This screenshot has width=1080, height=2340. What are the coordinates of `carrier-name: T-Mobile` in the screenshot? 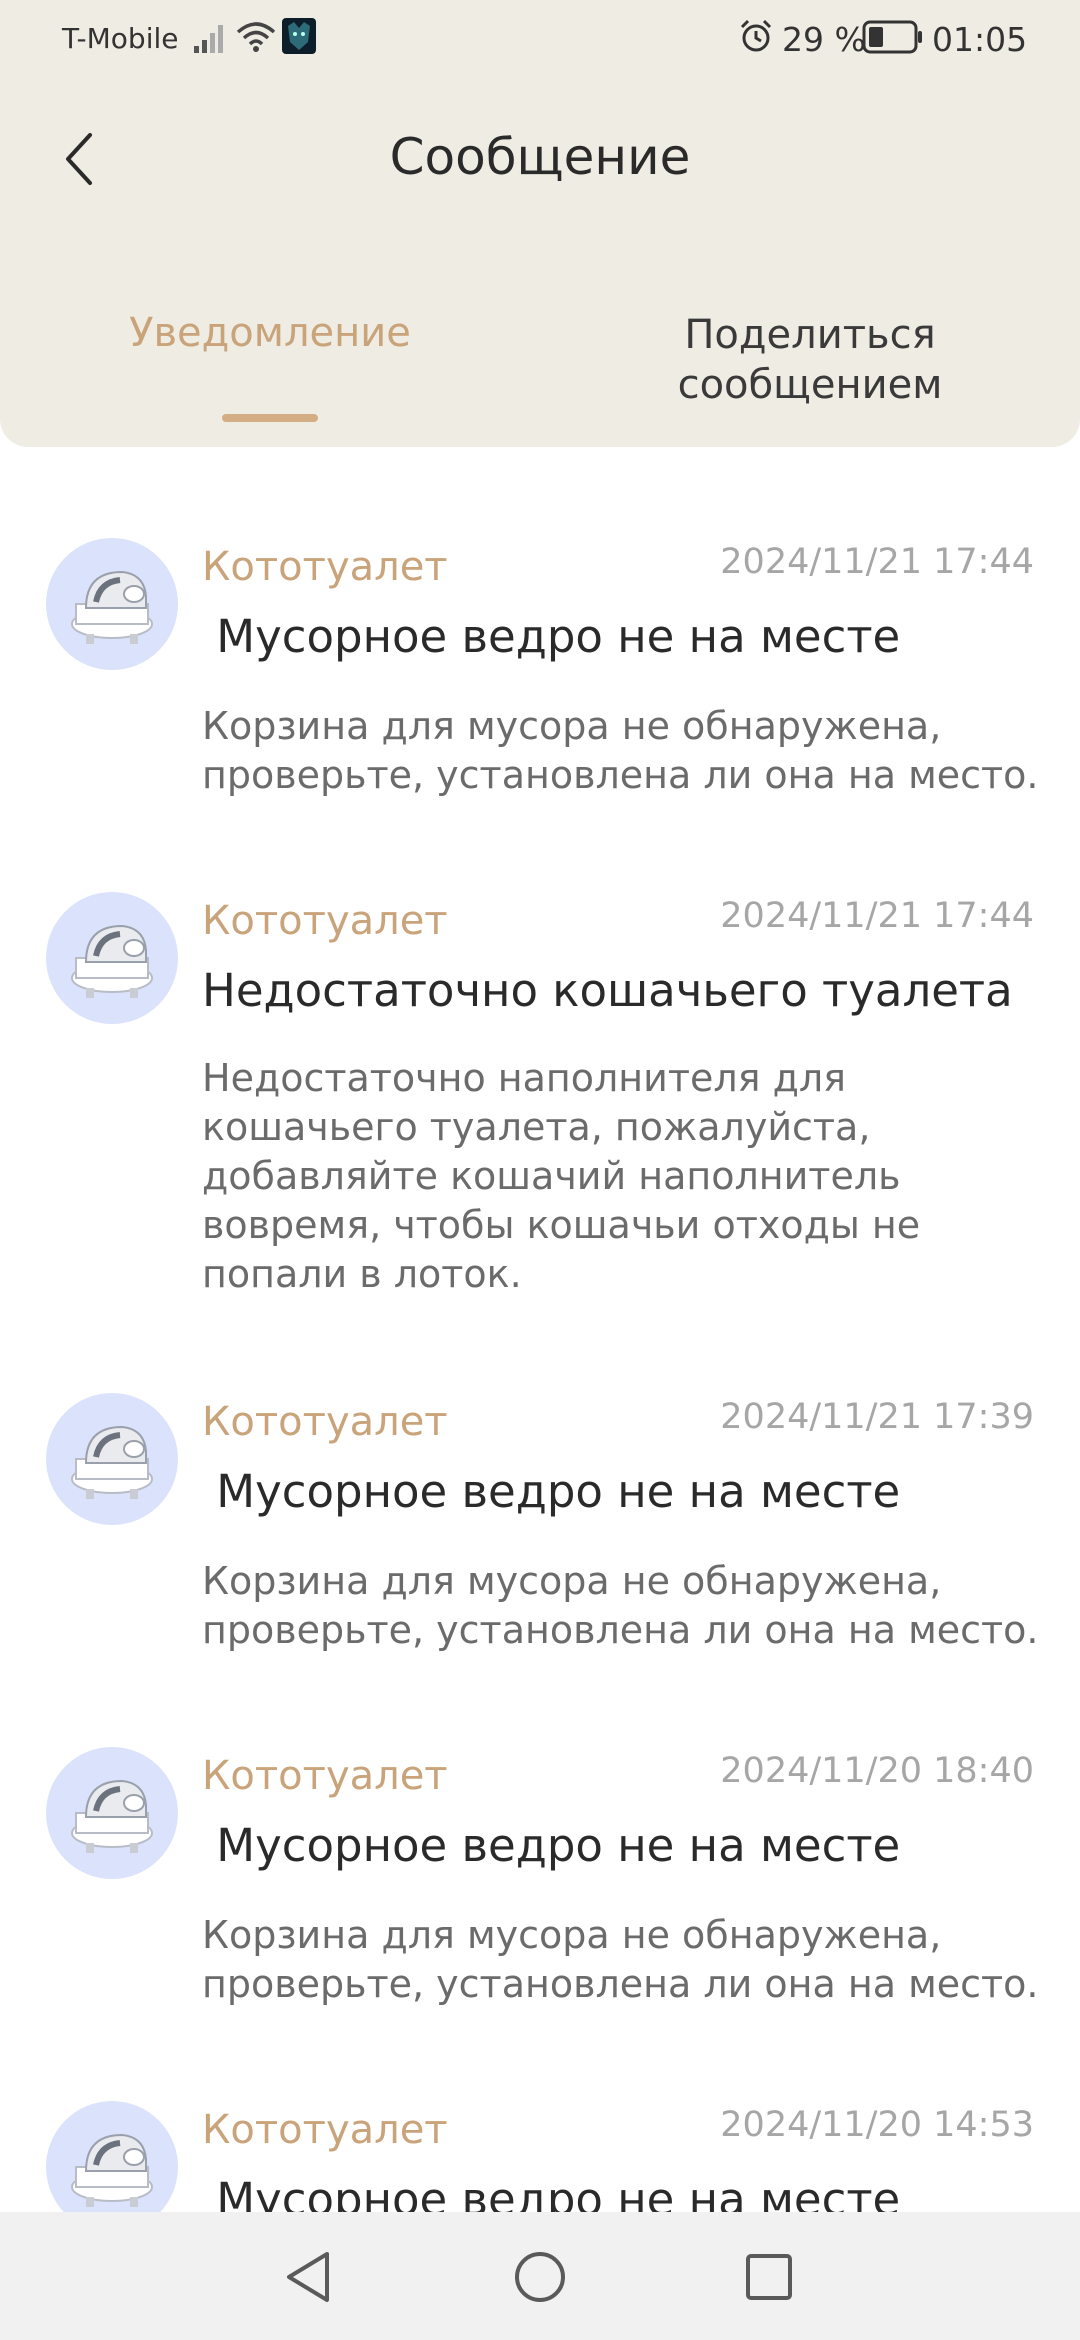 It's located at (120, 38).